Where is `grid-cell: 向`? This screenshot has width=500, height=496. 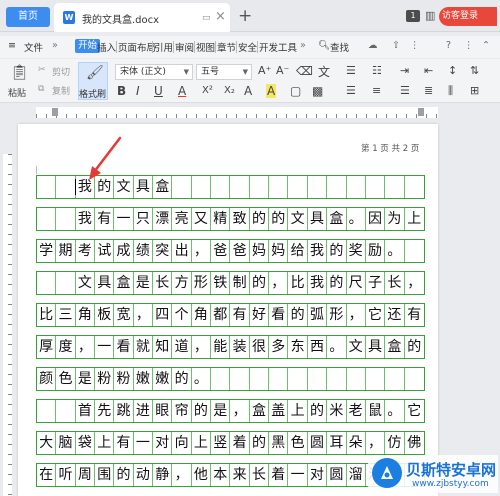
grid-cell: 向 is located at coordinates (182, 443).